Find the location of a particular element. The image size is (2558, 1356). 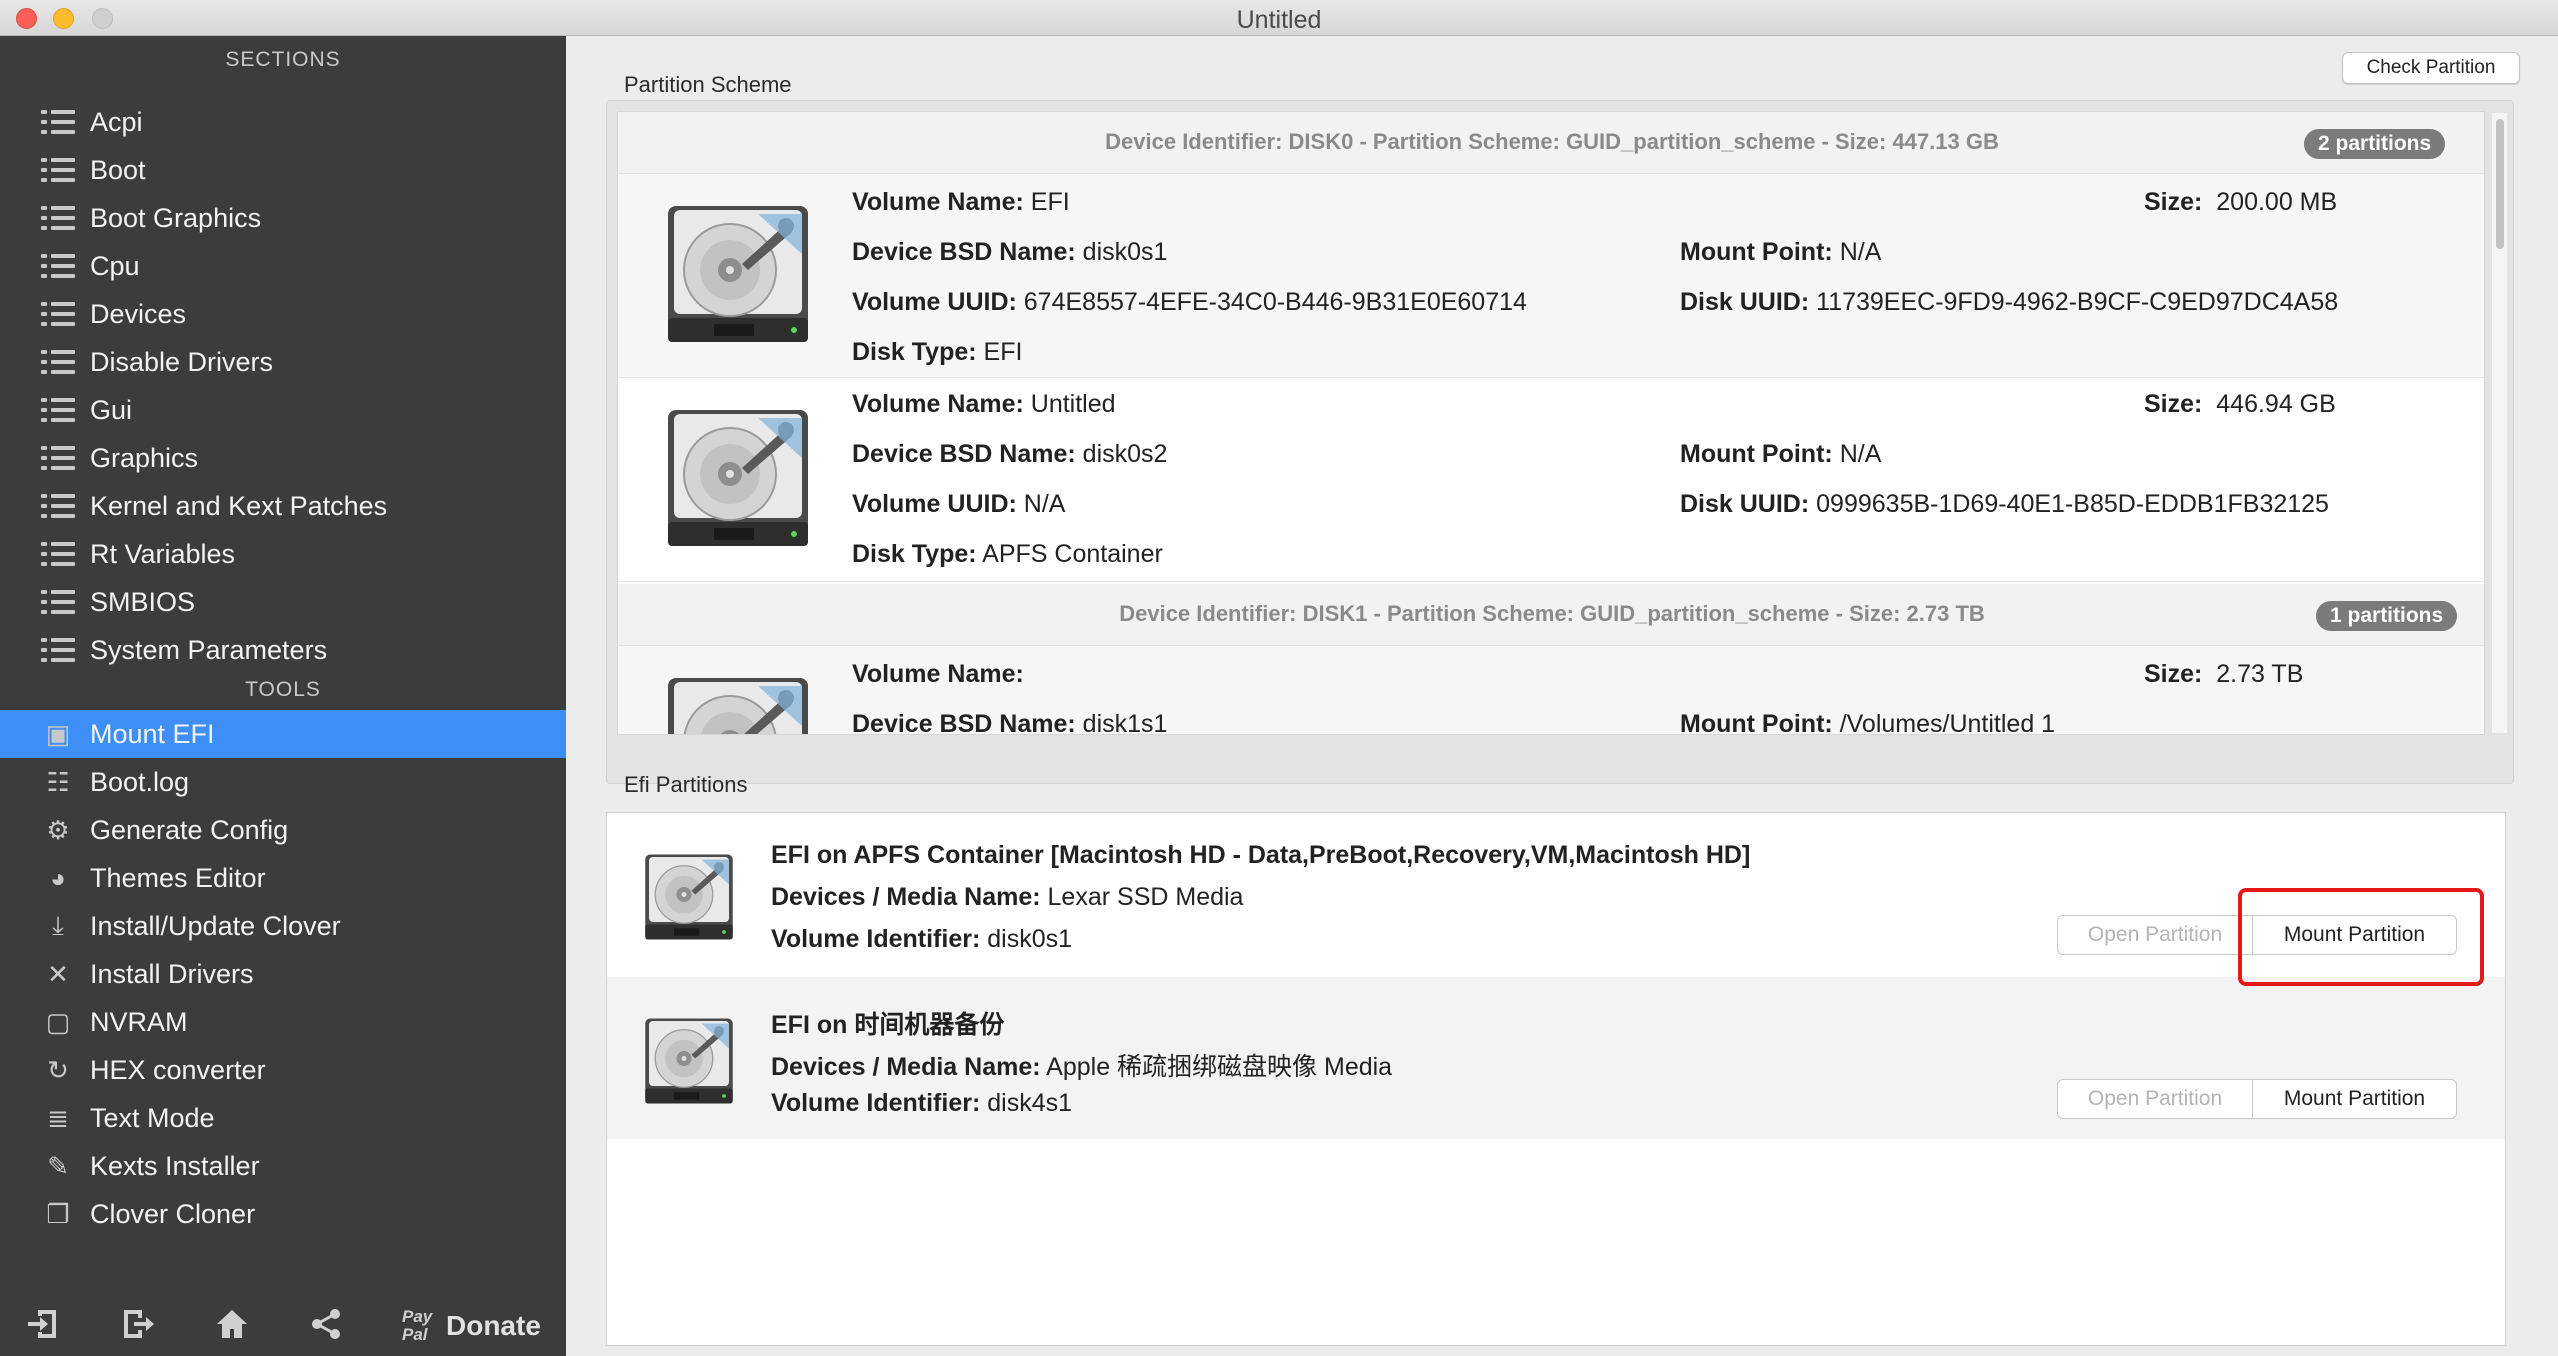

sidebar-item-system-parameters: System Parameters is located at coordinates (283, 650).